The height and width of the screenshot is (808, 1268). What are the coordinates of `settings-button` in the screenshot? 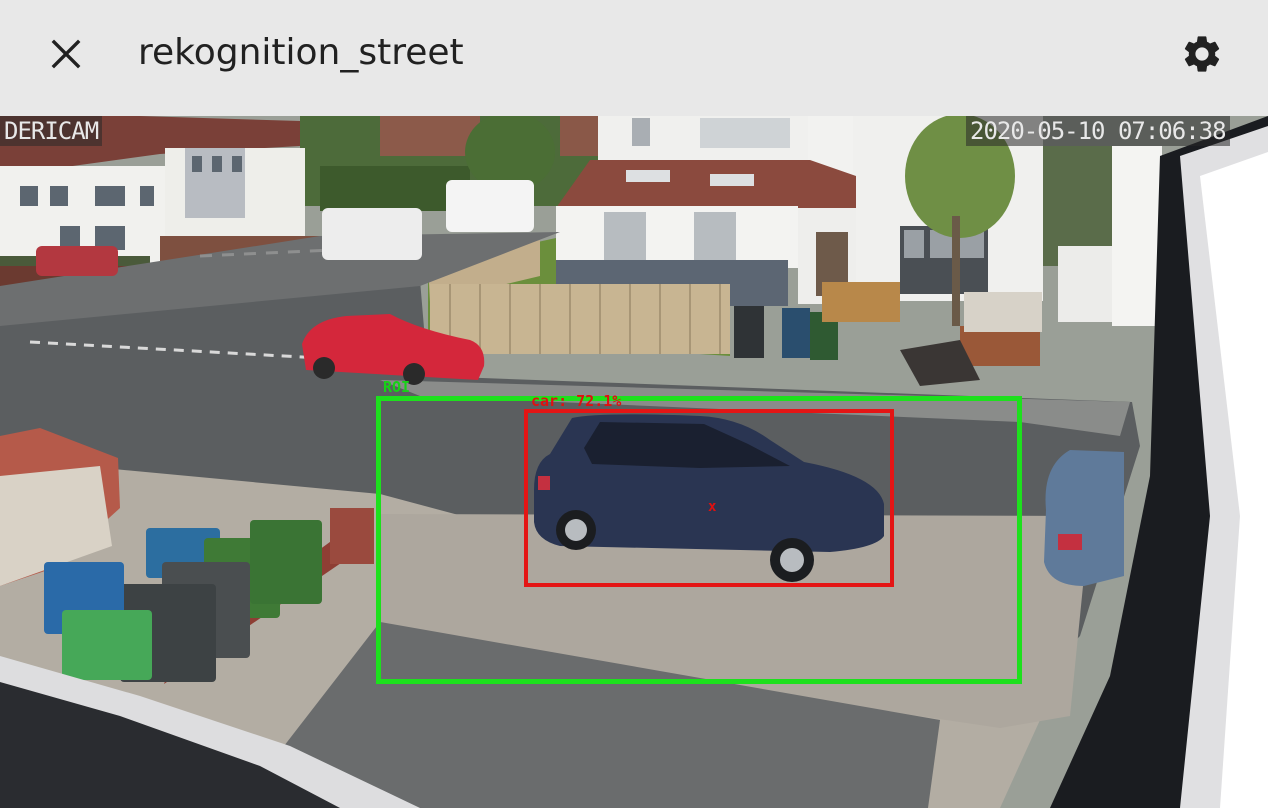 It's located at (1202, 54).